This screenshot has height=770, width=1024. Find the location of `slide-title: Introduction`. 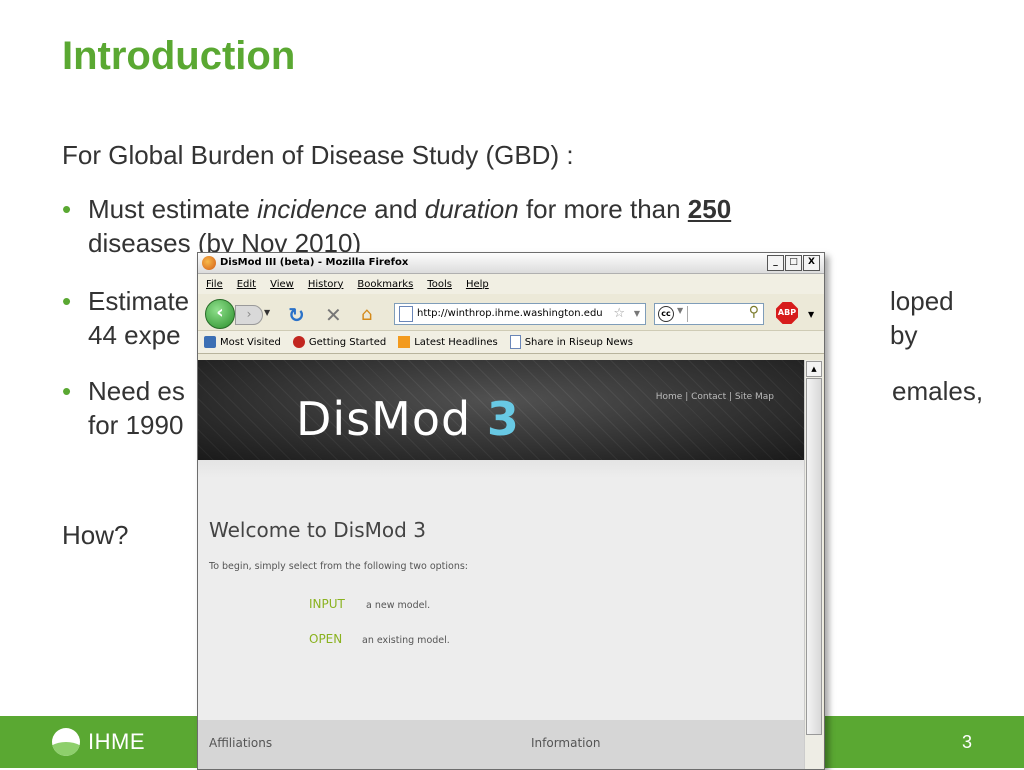

slide-title: Introduction is located at coordinates (179, 56).